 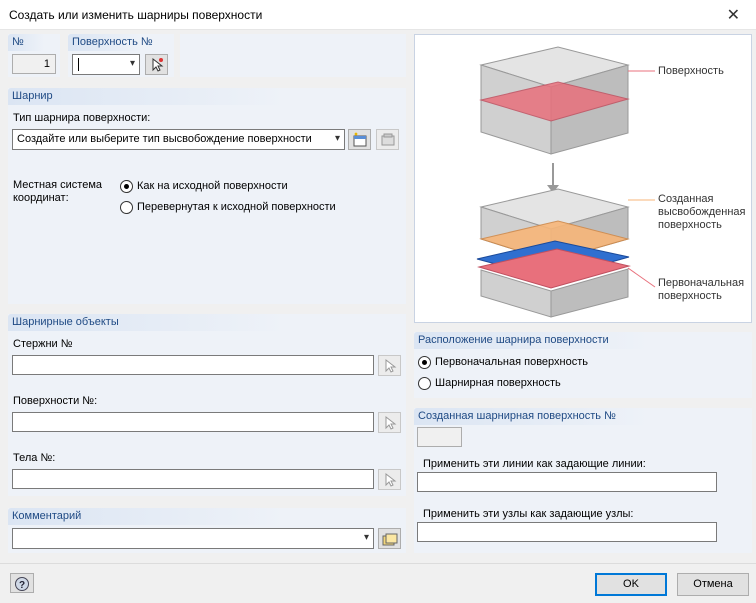 I want to click on members-label: Стержни №, so click(x=43, y=344).